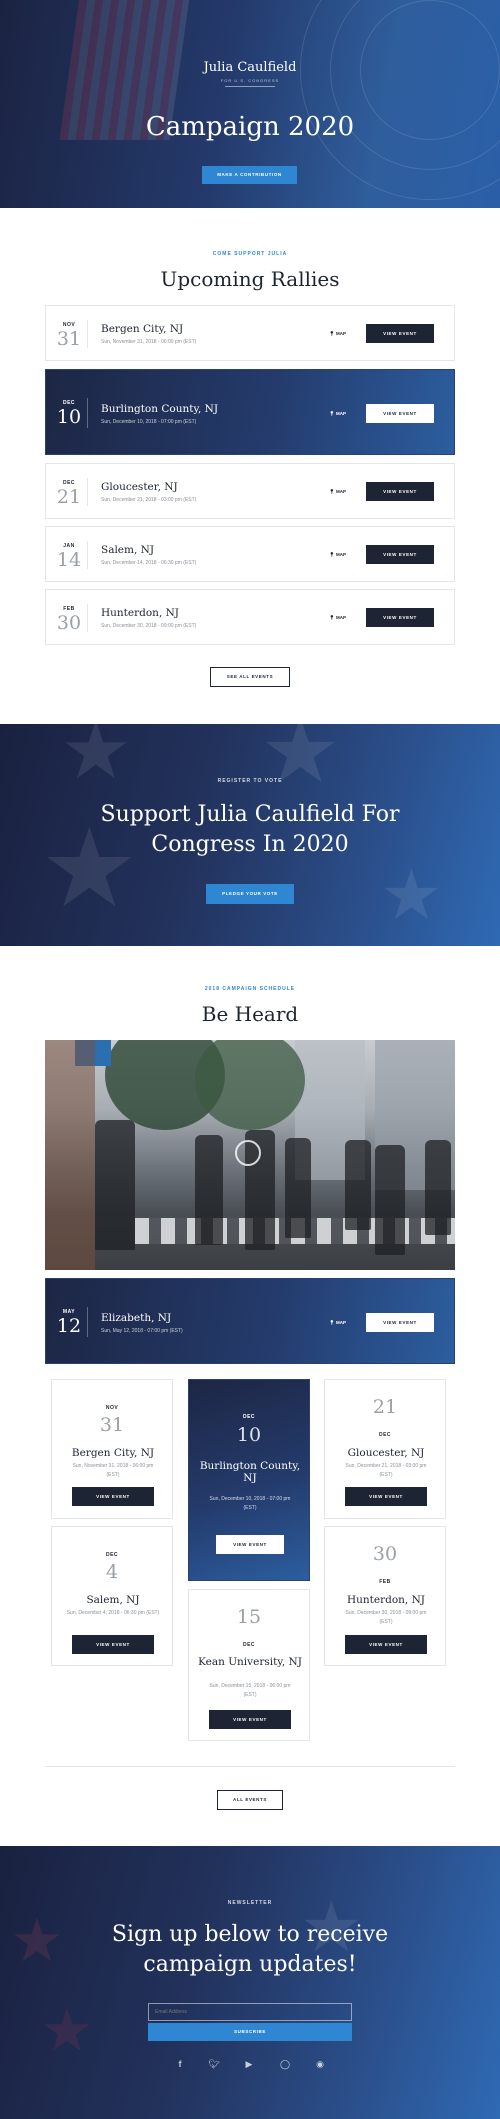  What do you see at coordinates (149, 626) in the screenshot?
I see `event-meta: Sun, December 30, 2018 - 09:00 pm (EST)` at bounding box center [149, 626].